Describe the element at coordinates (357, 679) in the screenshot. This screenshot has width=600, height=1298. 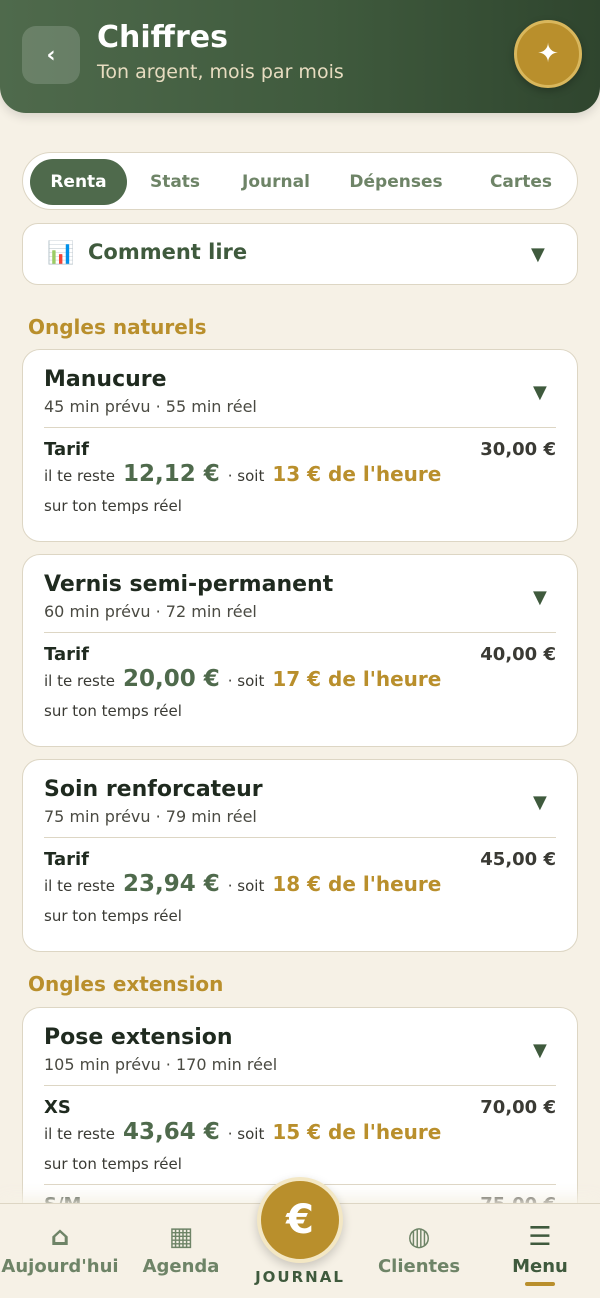
I see `hourly-rate: 17 € de l'heure` at that location.